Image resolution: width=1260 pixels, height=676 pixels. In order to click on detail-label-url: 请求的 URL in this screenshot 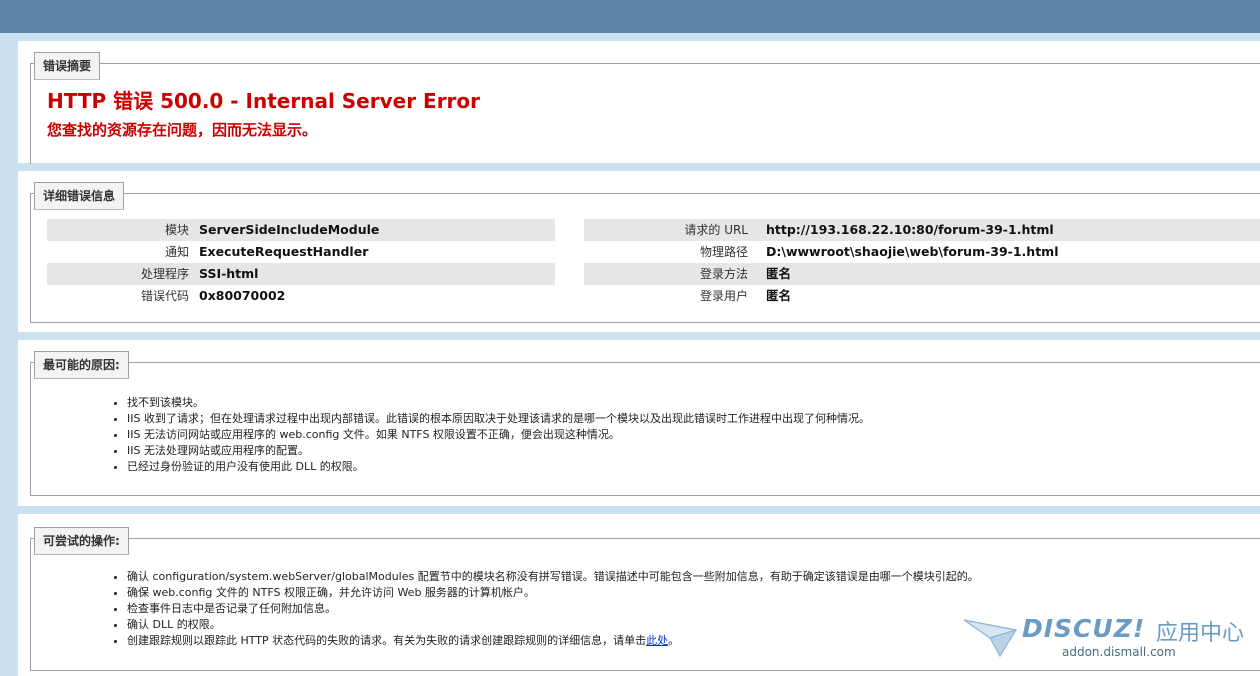, I will do `click(716, 230)`.